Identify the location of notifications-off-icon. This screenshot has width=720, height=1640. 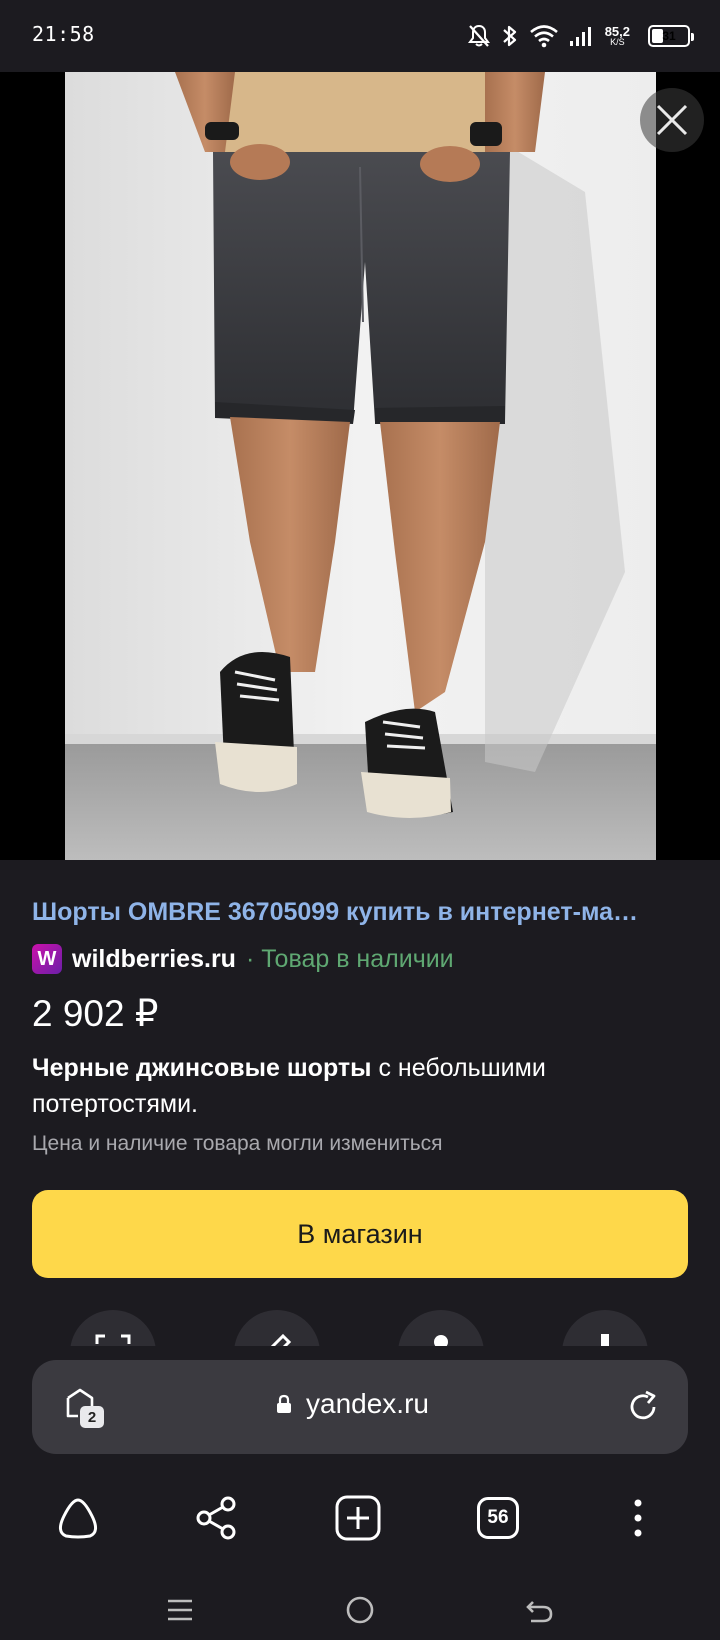
(478, 35).